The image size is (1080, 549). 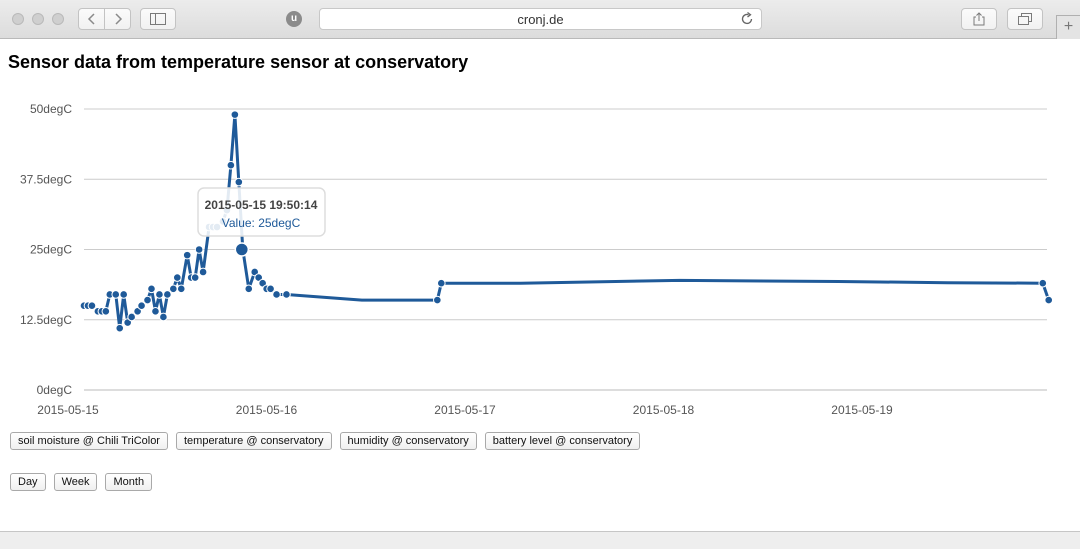 I want to click on forward-button, so click(x=117, y=19).